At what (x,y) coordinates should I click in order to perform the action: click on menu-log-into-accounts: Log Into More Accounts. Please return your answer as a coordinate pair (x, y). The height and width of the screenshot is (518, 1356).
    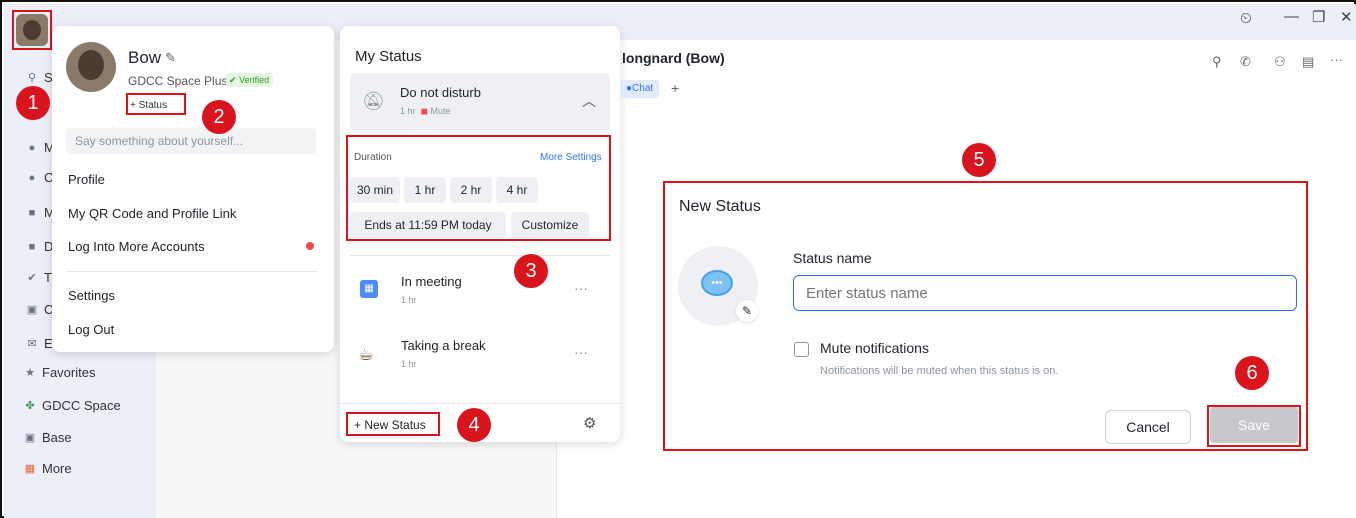
    Looking at the image, I should click on (136, 246).